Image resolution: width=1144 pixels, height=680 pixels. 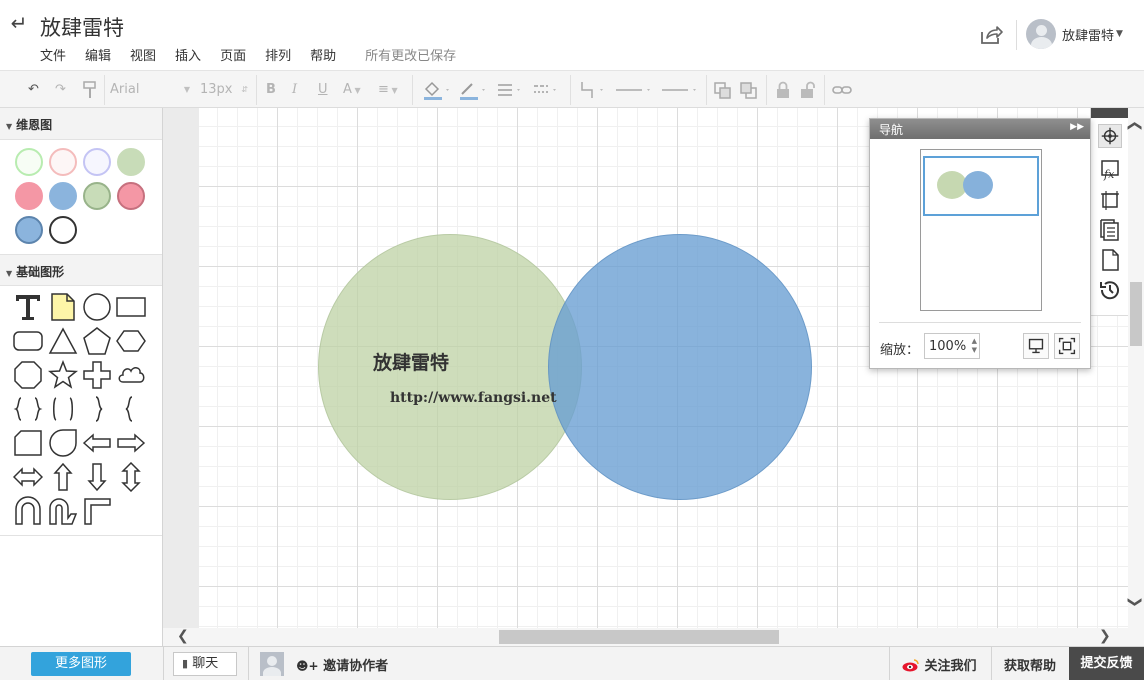 I want to click on navigator-icon, so click(x=1110, y=136).